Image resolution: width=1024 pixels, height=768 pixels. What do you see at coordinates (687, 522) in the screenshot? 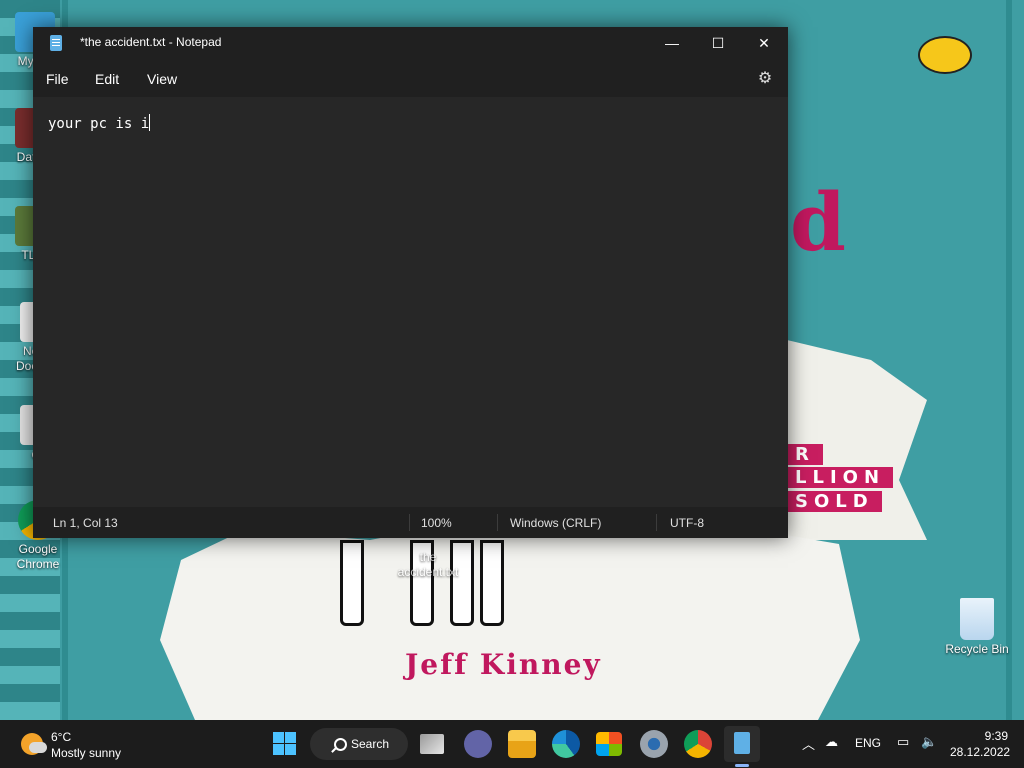
I see `status-encoding: UTF-8` at bounding box center [687, 522].